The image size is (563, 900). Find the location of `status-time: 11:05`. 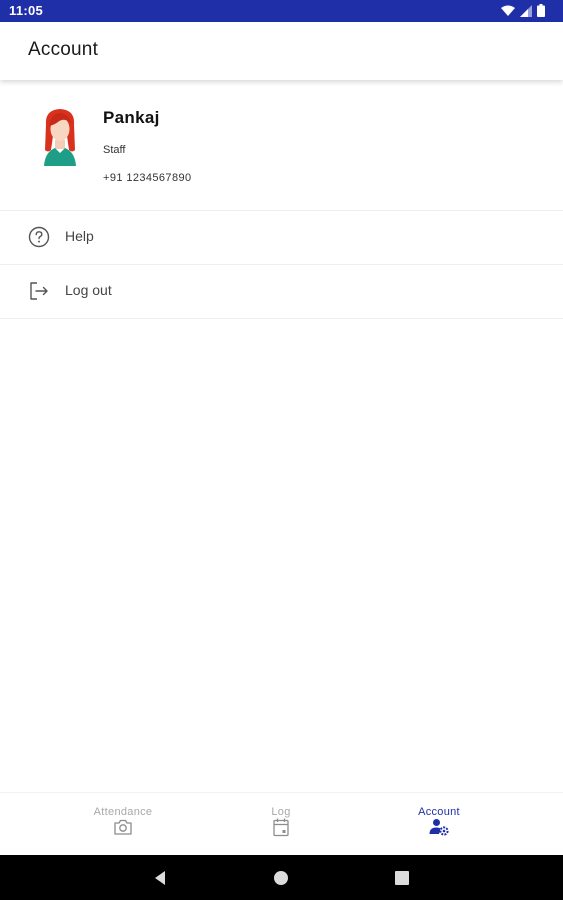

status-time: 11:05 is located at coordinates (26, 10).